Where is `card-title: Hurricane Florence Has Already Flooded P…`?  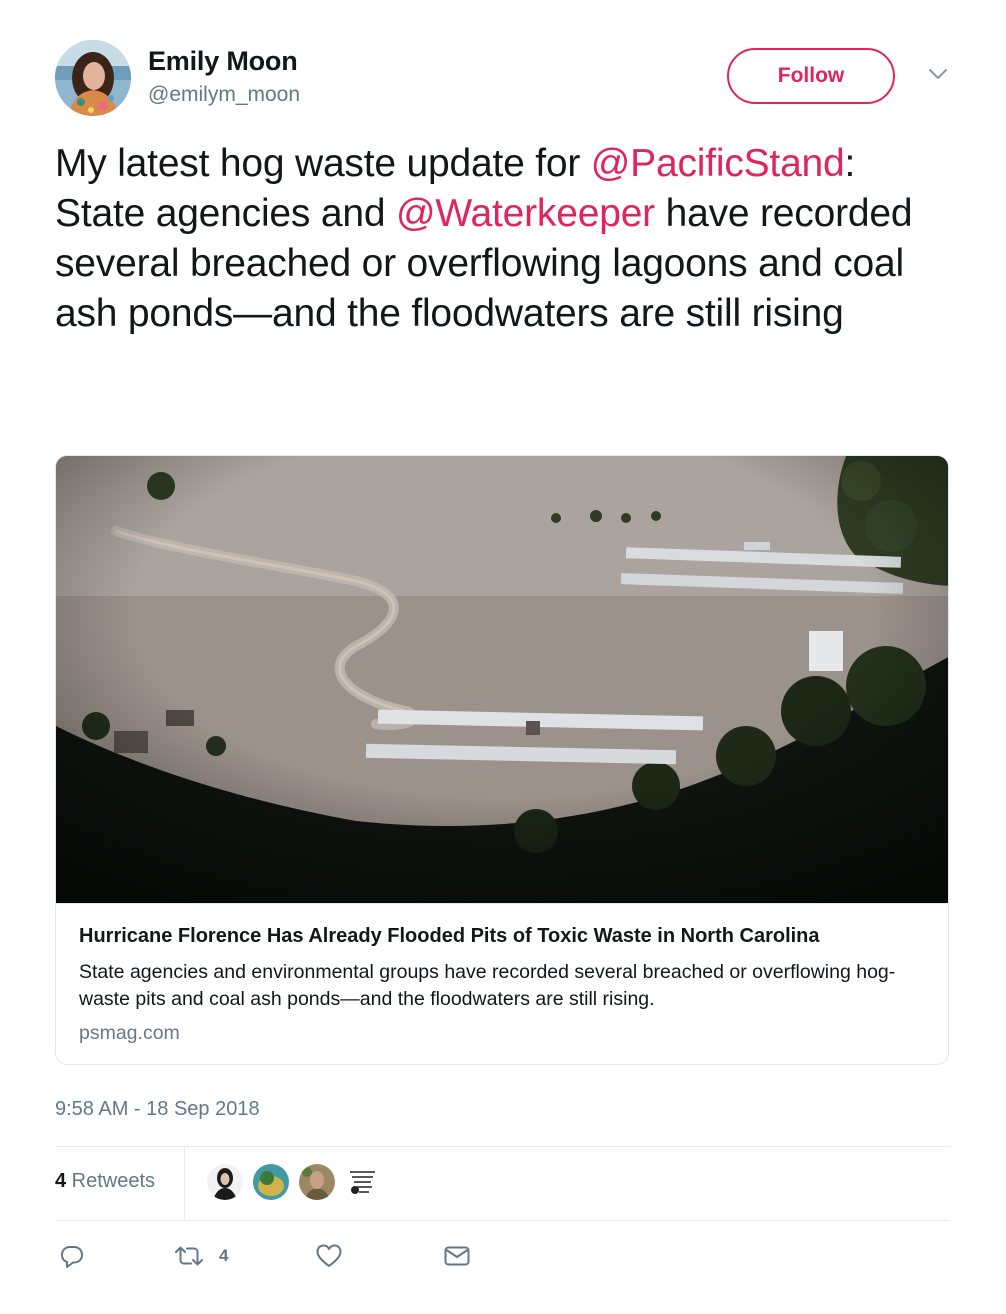
card-title: Hurricane Florence Has Already Flooded P… is located at coordinates (449, 936).